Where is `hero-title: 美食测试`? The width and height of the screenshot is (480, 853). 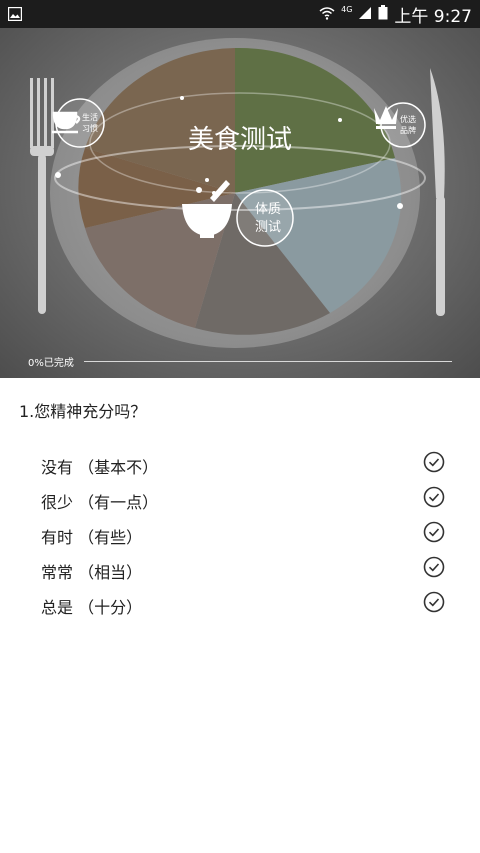
hero-title: 美食测试 is located at coordinates (240, 140).